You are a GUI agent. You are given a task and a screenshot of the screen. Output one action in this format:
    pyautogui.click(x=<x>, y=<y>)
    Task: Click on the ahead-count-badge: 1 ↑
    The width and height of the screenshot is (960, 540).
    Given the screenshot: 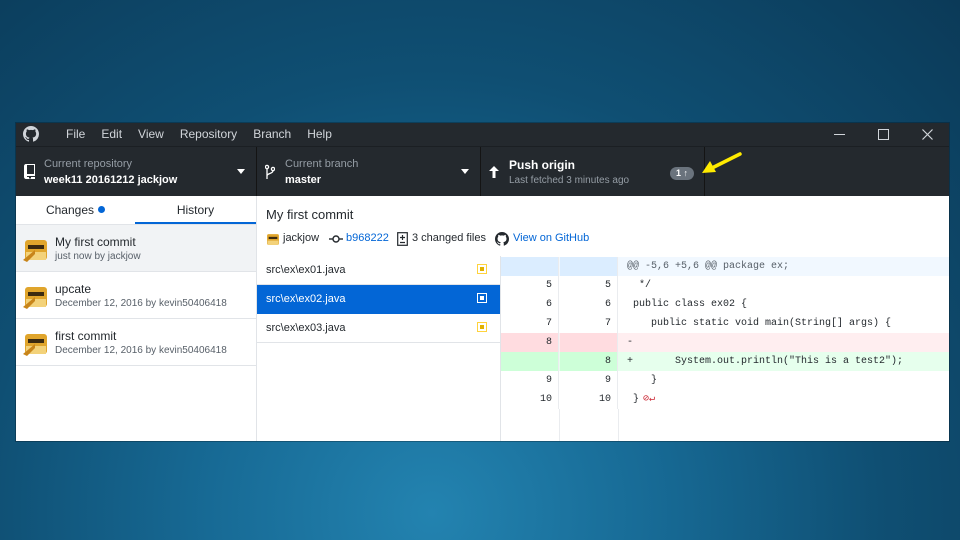 What is the action you would take?
    pyautogui.click(x=682, y=173)
    